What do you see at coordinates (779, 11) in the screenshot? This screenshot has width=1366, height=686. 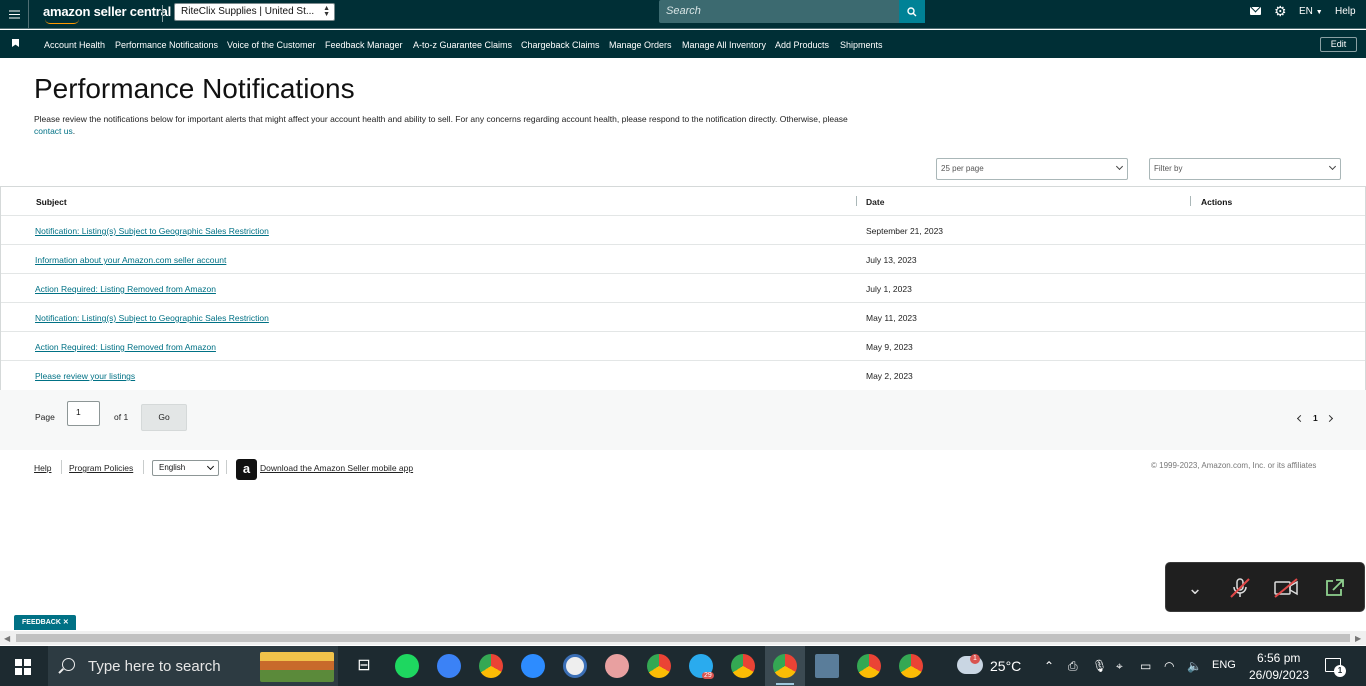 I see `search-input: Search` at bounding box center [779, 11].